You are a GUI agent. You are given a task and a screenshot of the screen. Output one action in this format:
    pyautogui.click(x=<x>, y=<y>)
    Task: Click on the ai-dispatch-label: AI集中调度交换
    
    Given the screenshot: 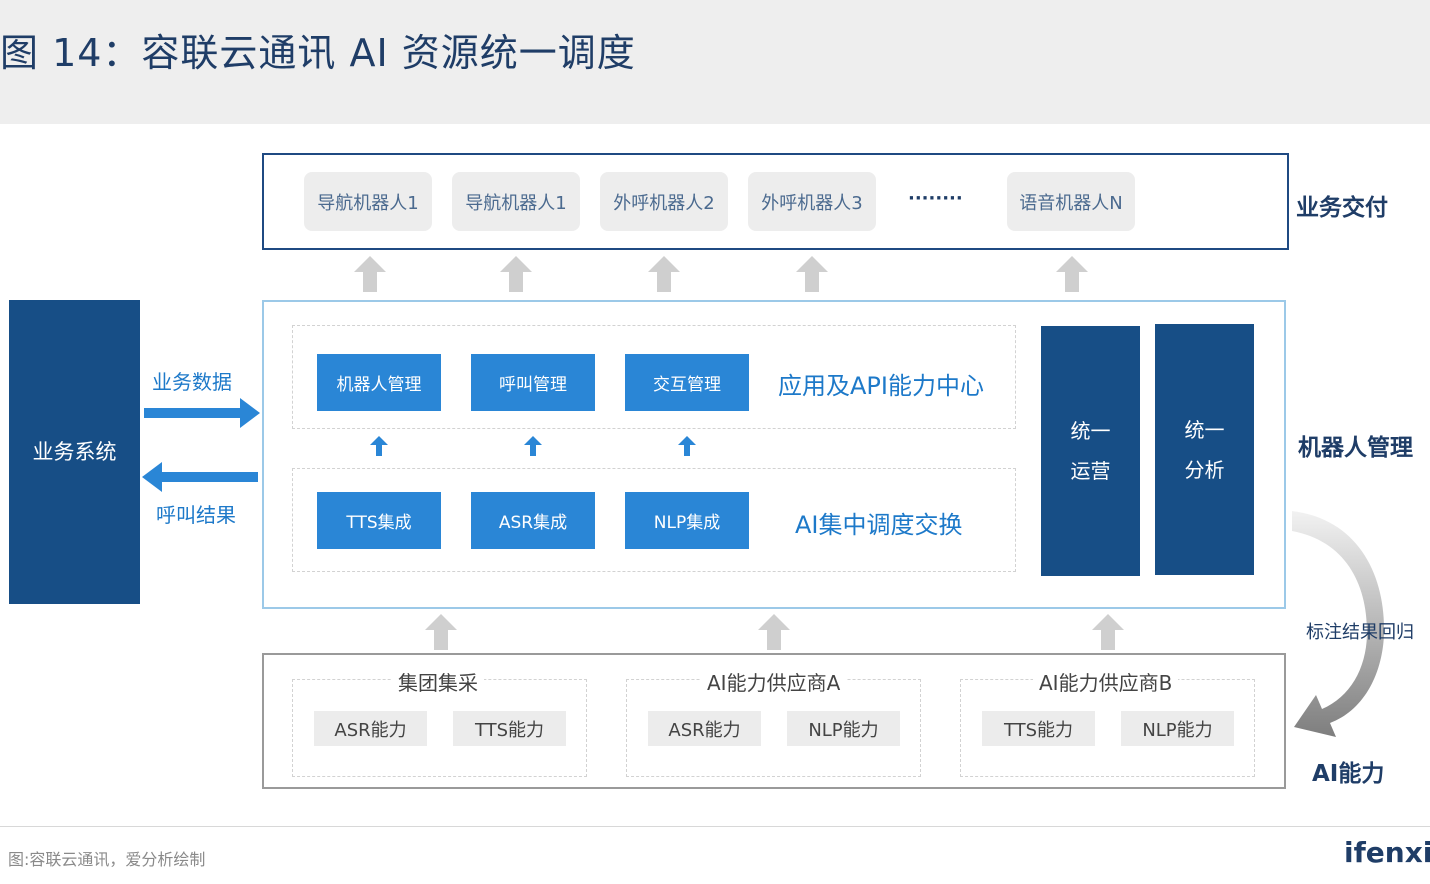 What is the action you would take?
    pyautogui.click(x=879, y=525)
    